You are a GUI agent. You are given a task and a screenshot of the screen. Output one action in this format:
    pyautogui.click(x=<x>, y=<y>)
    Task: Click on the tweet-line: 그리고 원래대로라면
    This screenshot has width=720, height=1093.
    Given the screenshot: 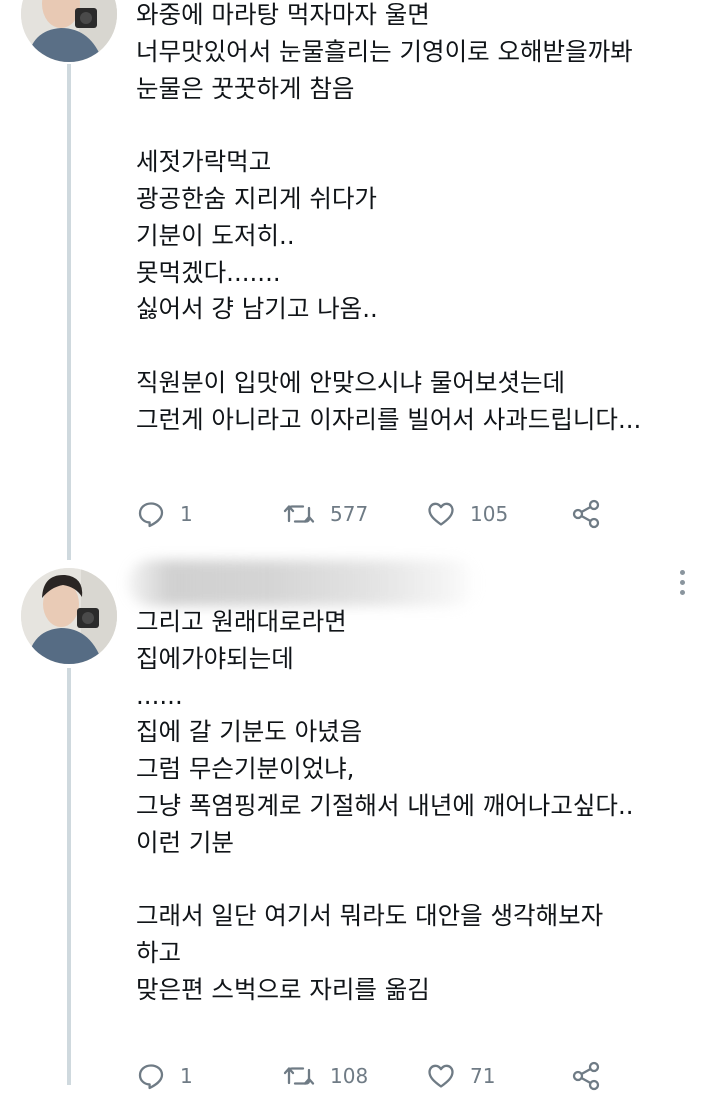 What is the action you would take?
    pyautogui.click(x=241, y=621)
    